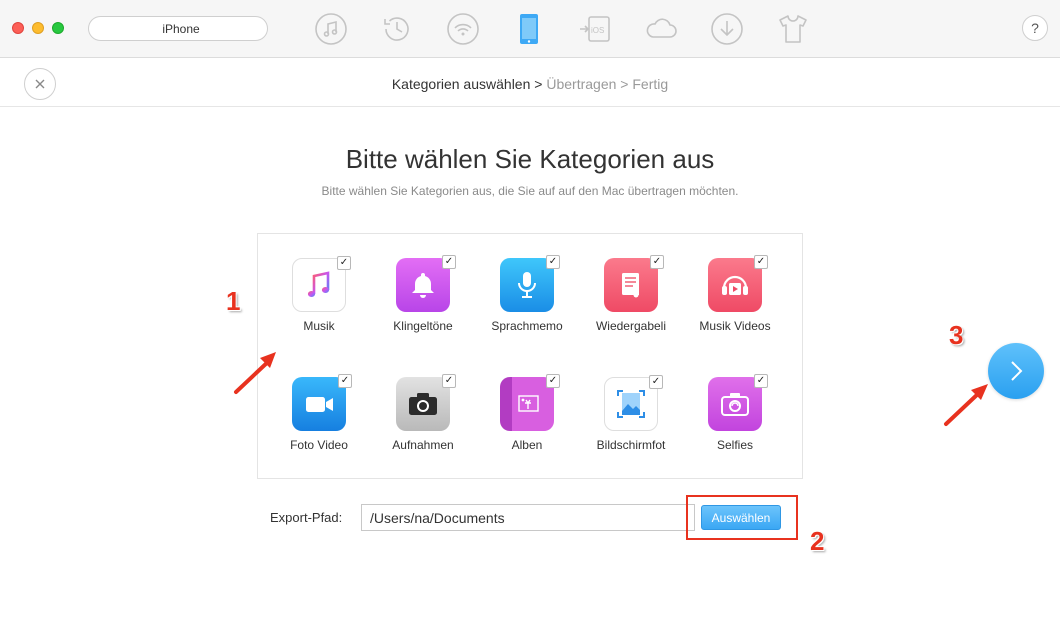 The image size is (1060, 635). I want to click on annotation-number-2: 2, so click(817, 541).